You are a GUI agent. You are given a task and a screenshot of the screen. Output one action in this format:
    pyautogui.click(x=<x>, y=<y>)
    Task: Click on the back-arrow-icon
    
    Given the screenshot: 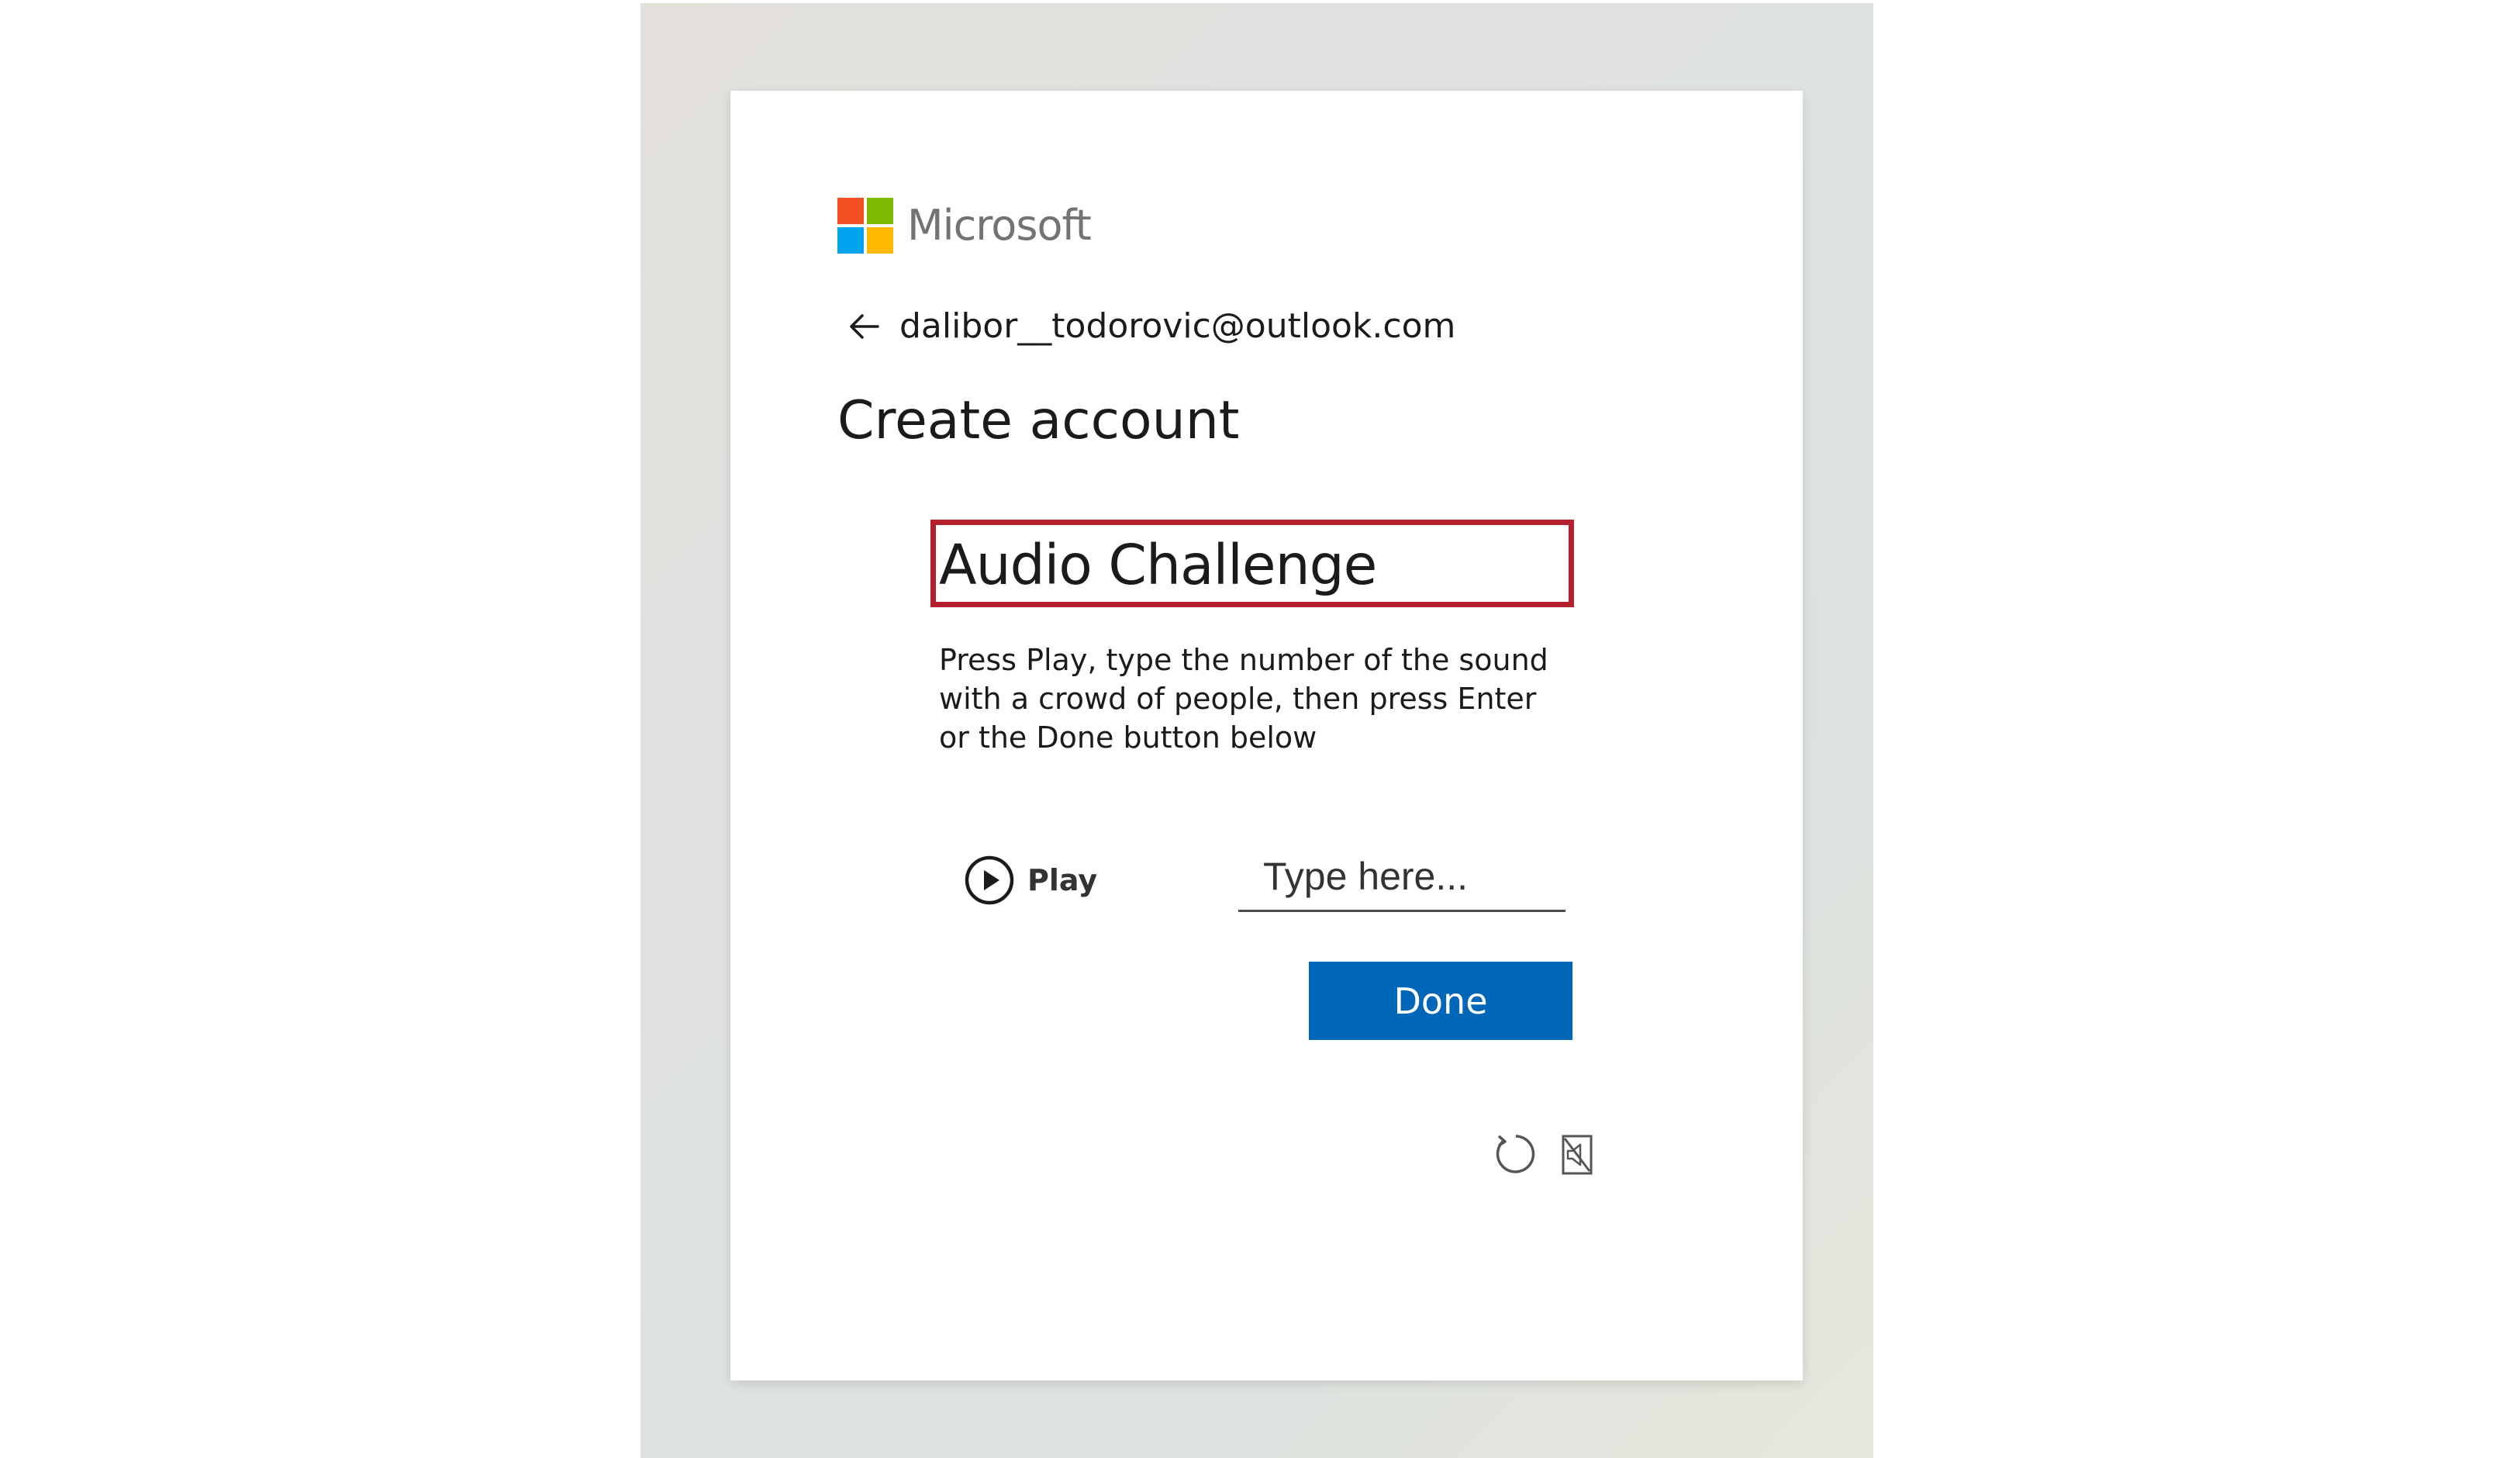 What is the action you would take?
    pyautogui.click(x=864, y=326)
    